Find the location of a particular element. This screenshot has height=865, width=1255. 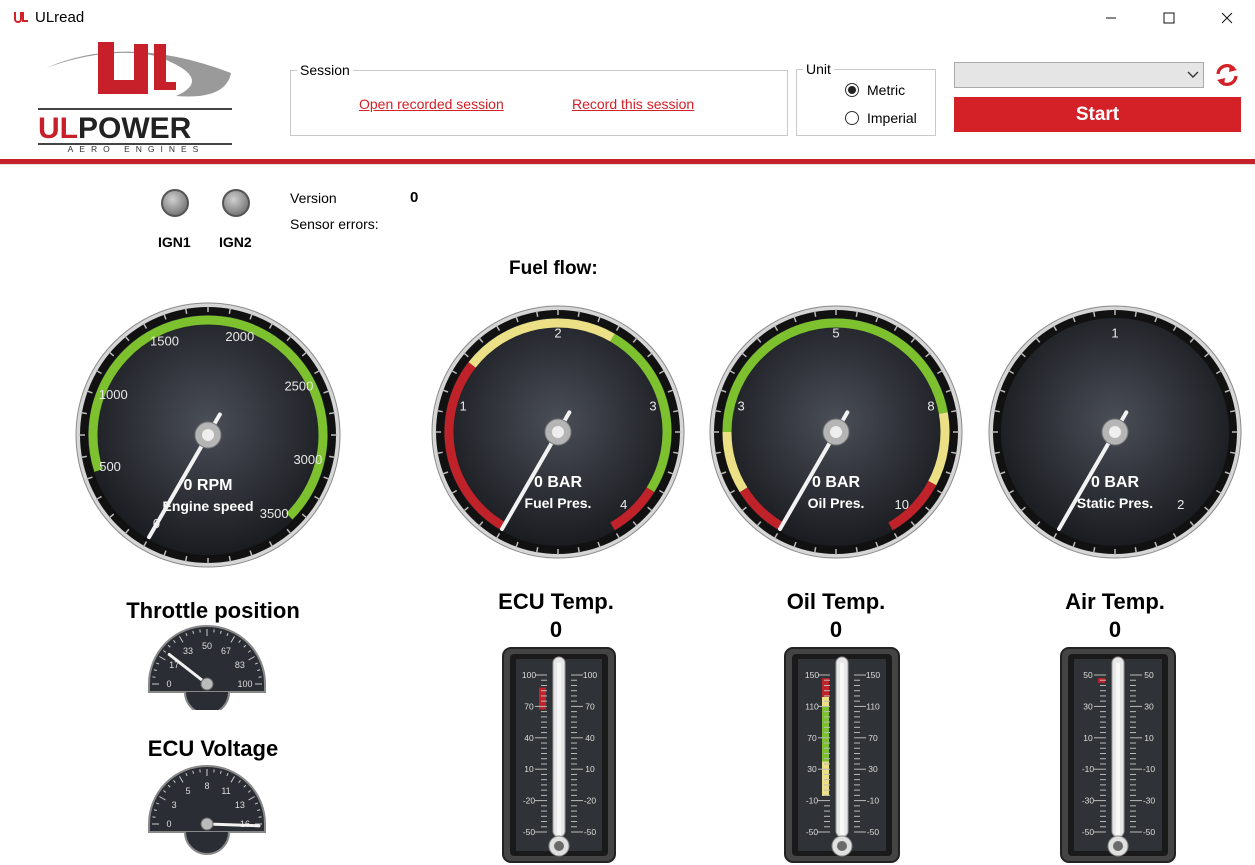

oil-temp-title: Oil Temp. is located at coordinates (836, 601).